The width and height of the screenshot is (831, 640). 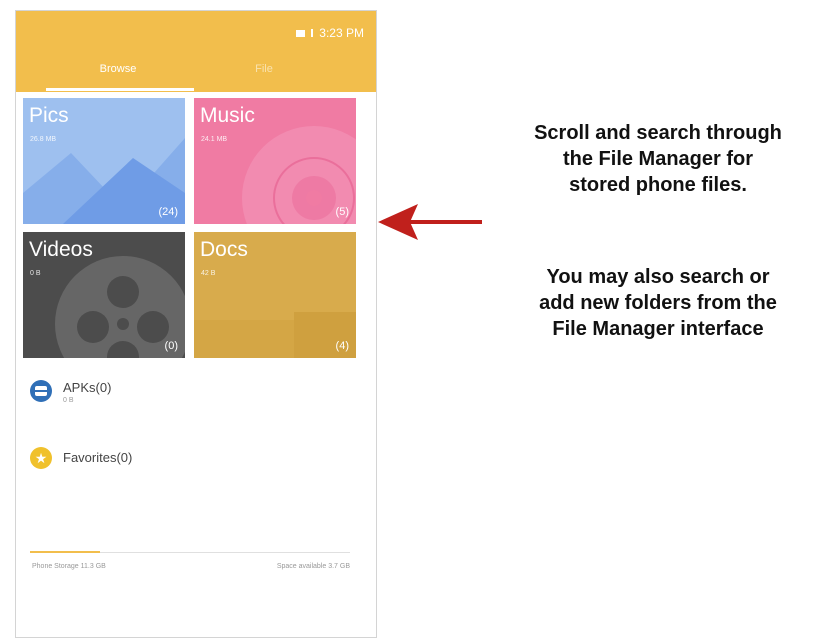 What do you see at coordinates (275, 161) in the screenshot?
I see `category-tile-music: Music 24.1 MB (5)` at bounding box center [275, 161].